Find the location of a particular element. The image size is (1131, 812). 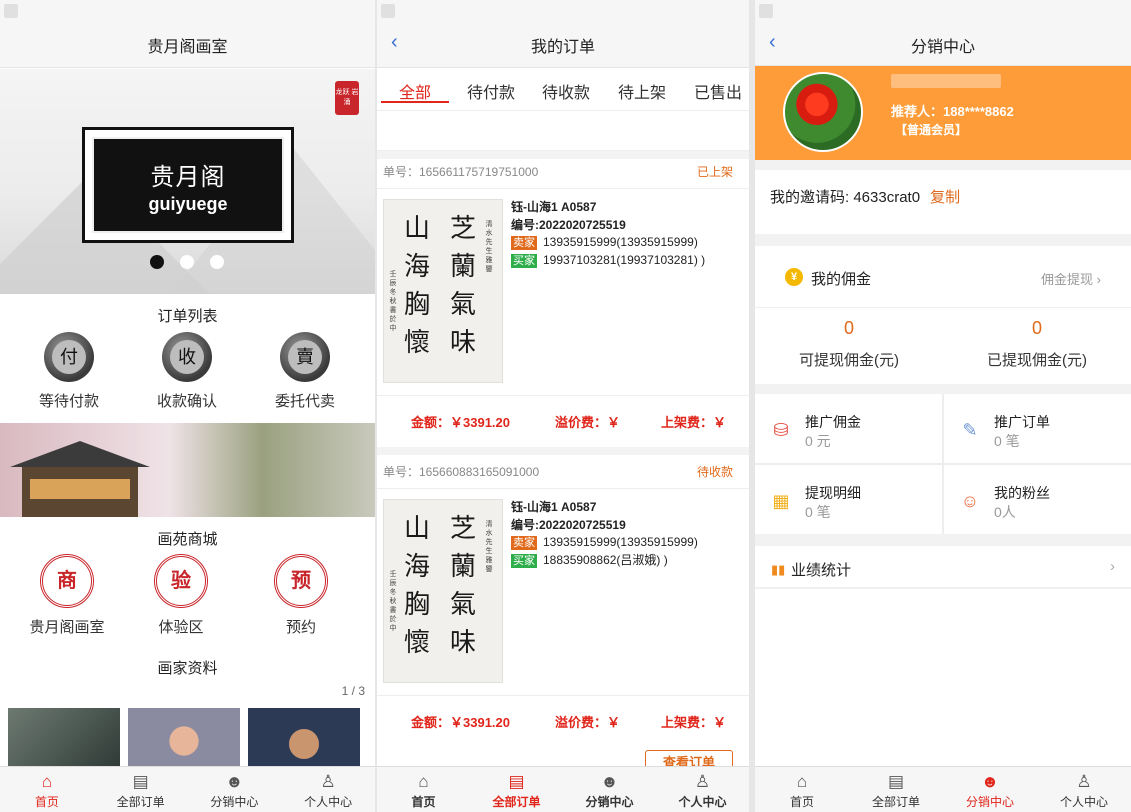

shortcut-reserve: 预 预约 is located at coordinates (301, 595).